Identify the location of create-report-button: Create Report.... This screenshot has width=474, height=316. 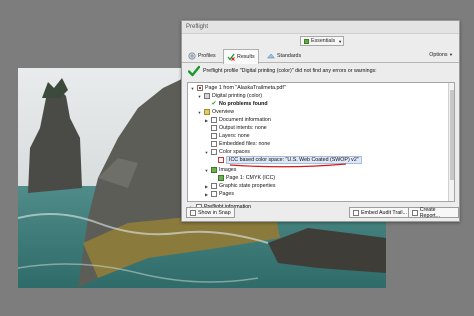
(433, 212).